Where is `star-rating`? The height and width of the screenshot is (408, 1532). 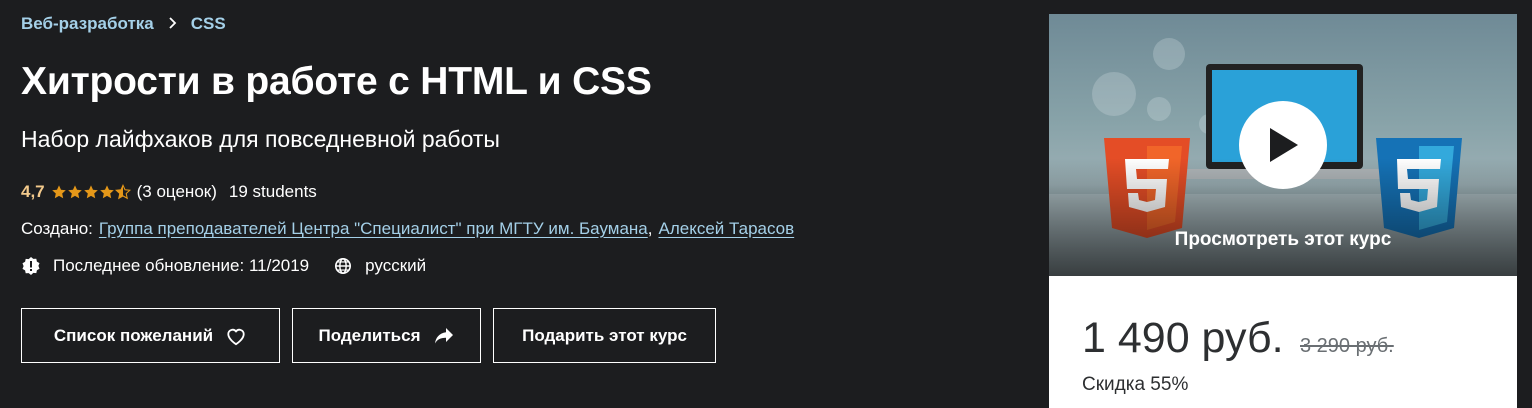 star-rating is located at coordinates (91, 192).